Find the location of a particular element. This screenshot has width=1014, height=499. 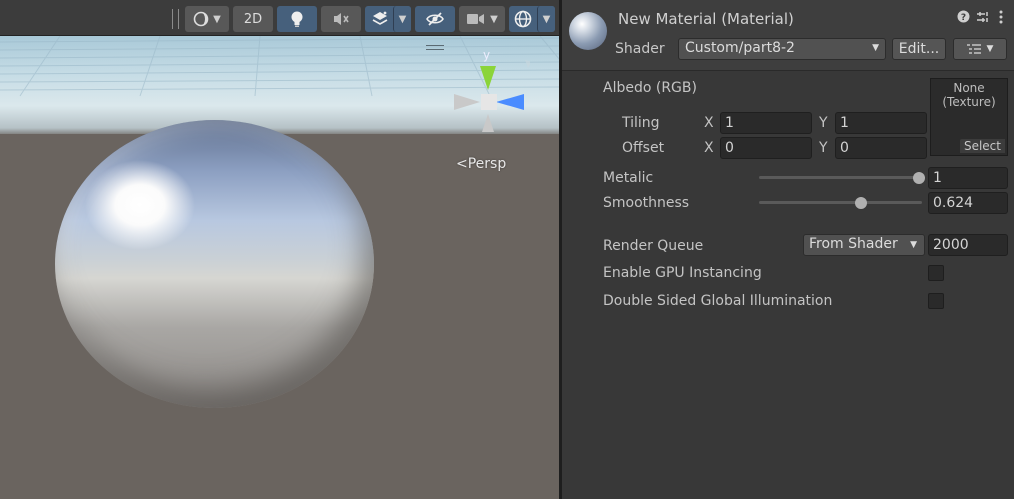

tiling-y-field: 1 is located at coordinates (881, 123).